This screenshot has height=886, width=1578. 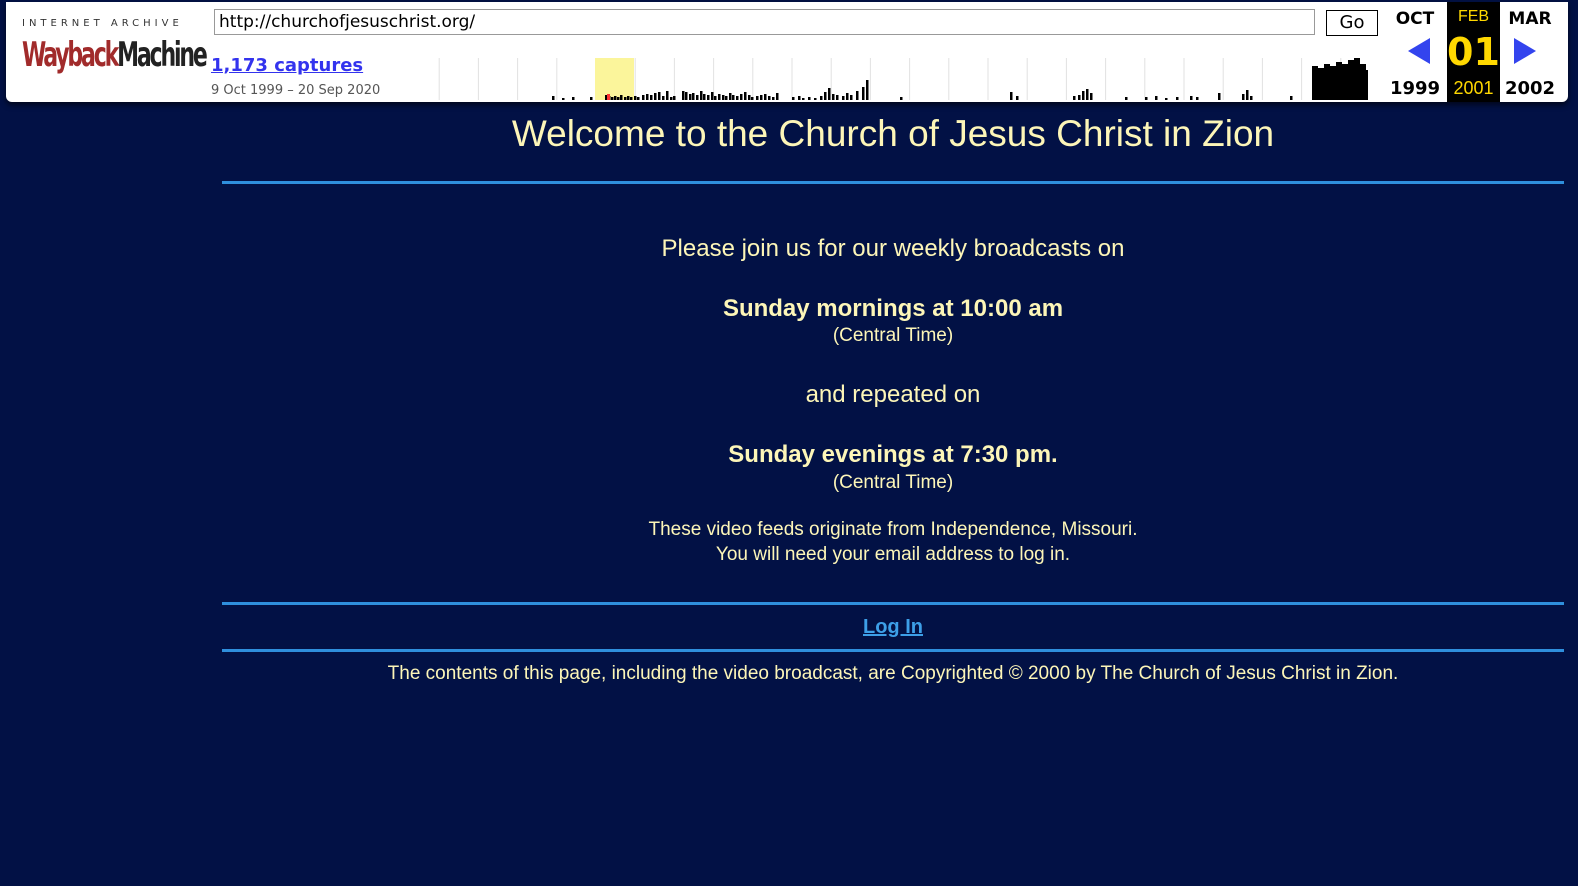 I want to click on next-capture-column: MAR 2002, so click(x=1530, y=52).